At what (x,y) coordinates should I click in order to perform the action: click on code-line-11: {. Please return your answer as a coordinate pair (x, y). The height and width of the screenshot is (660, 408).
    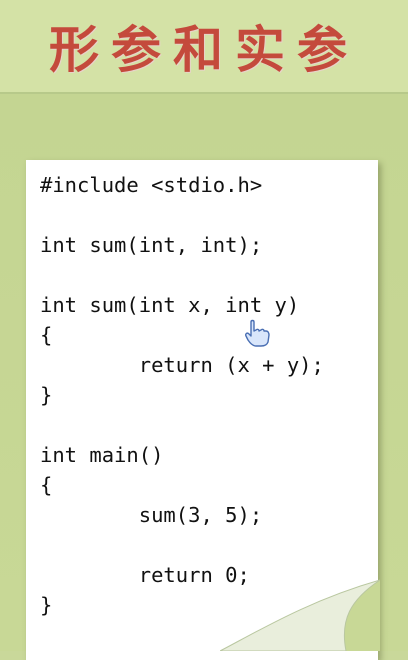
    Looking at the image, I should click on (46, 485).